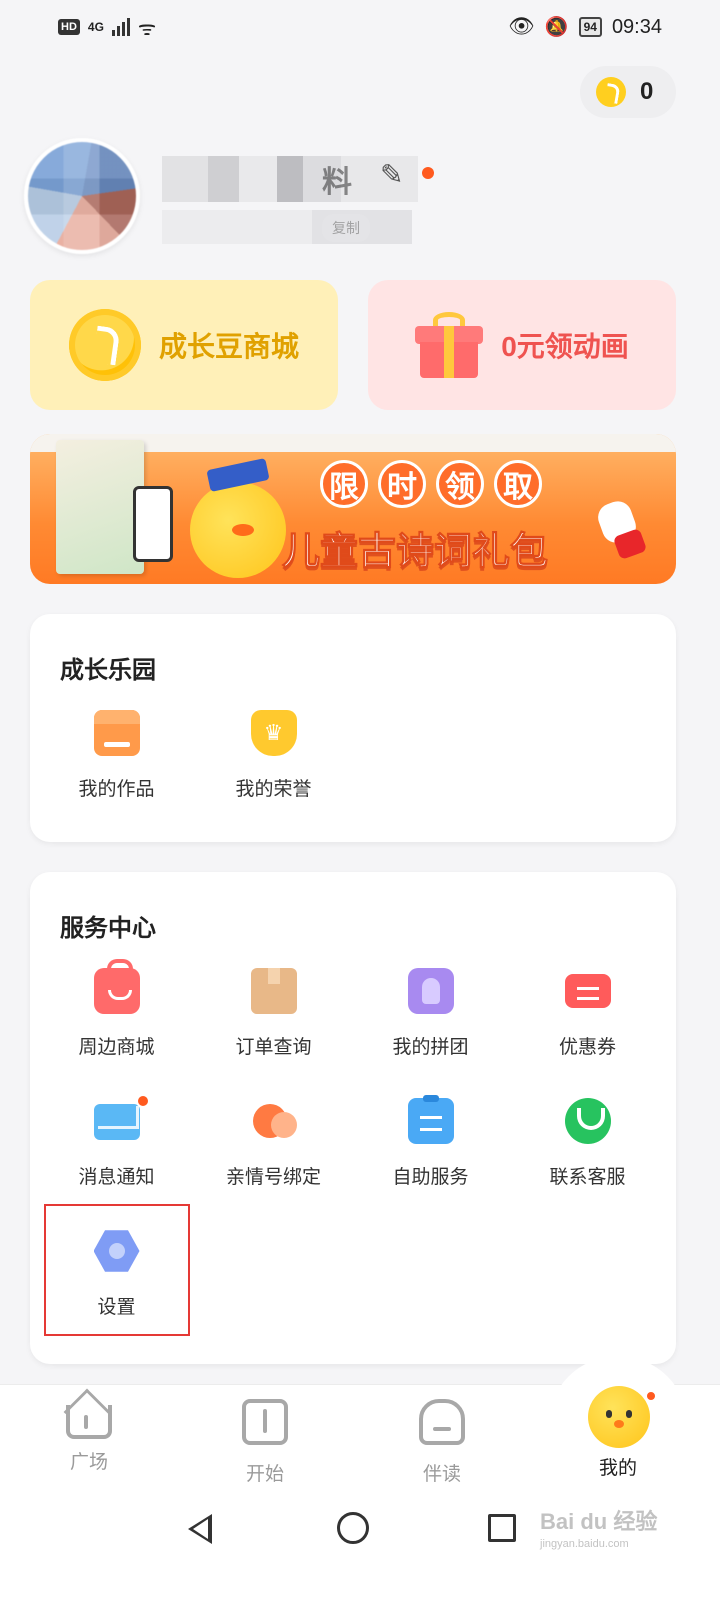  What do you see at coordinates (274, 1121) in the screenshot?
I see `hearts-icon` at bounding box center [274, 1121].